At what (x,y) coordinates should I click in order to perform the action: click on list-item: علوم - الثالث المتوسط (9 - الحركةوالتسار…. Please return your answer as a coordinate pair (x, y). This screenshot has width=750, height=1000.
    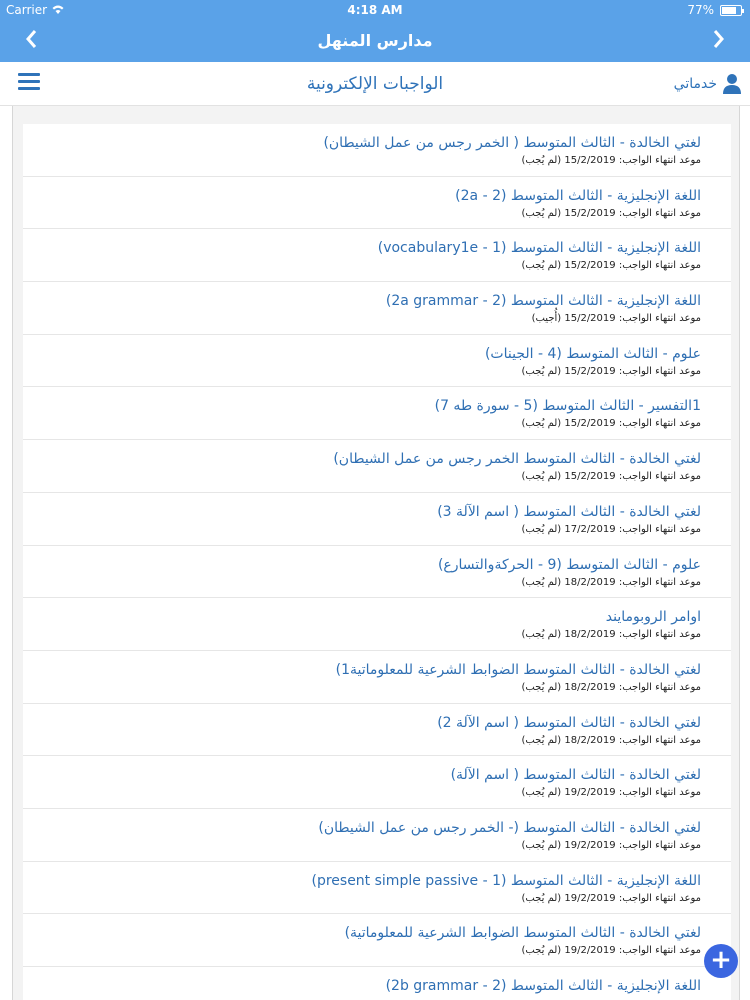
    Looking at the image, I should click on (377, 572).